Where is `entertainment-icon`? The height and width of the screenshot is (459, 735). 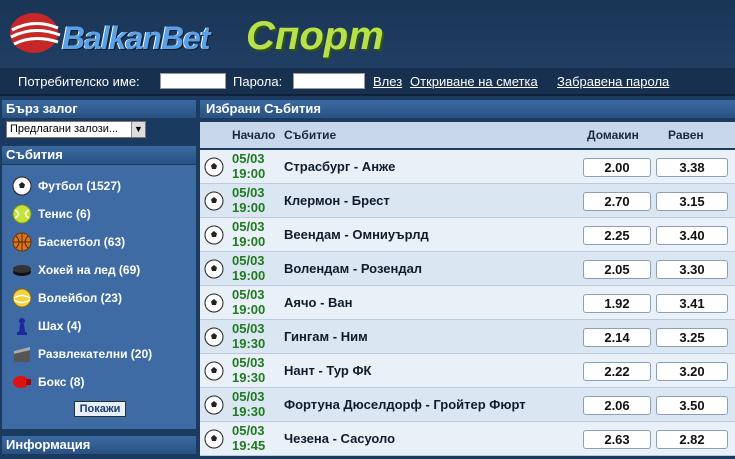
entertainment-icon is located at coordinates (22, 354).